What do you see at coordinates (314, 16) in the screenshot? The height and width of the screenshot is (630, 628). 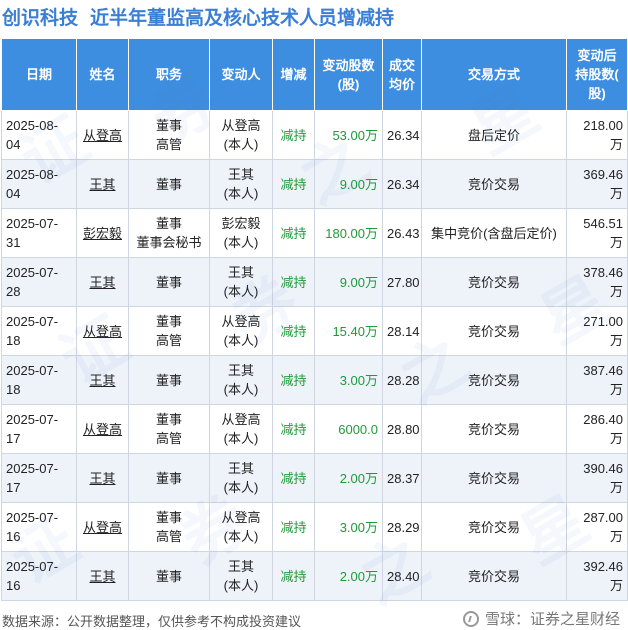 I see `title-bar: 创识科技 近半年董监高及核心技术人员增减持` at bounding box center [314, 16].